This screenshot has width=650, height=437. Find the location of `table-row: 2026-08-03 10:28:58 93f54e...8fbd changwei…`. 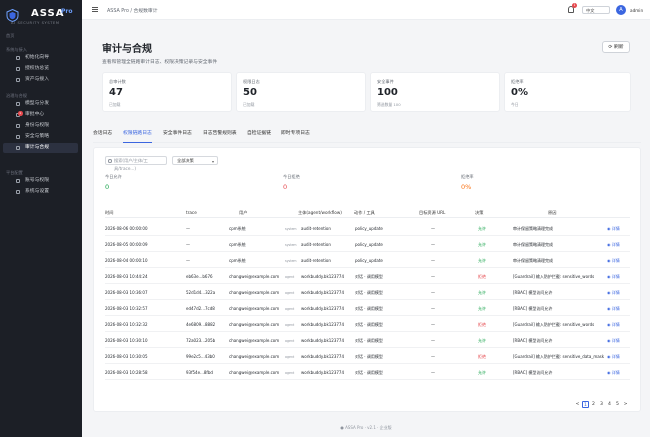

table-row: 2026-08-03 10:28:58 93f54e...8fbd changwei… is located at coordinates (367, 372).